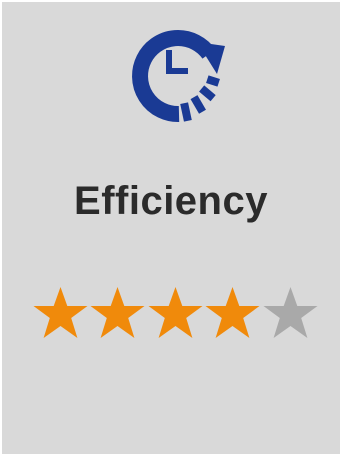 This screenshot has width=342, height=456. What do you see at coordinates (176, 76) in the screenshot?
I see `clock-refresh-icon` at bounding box center [176, 76].